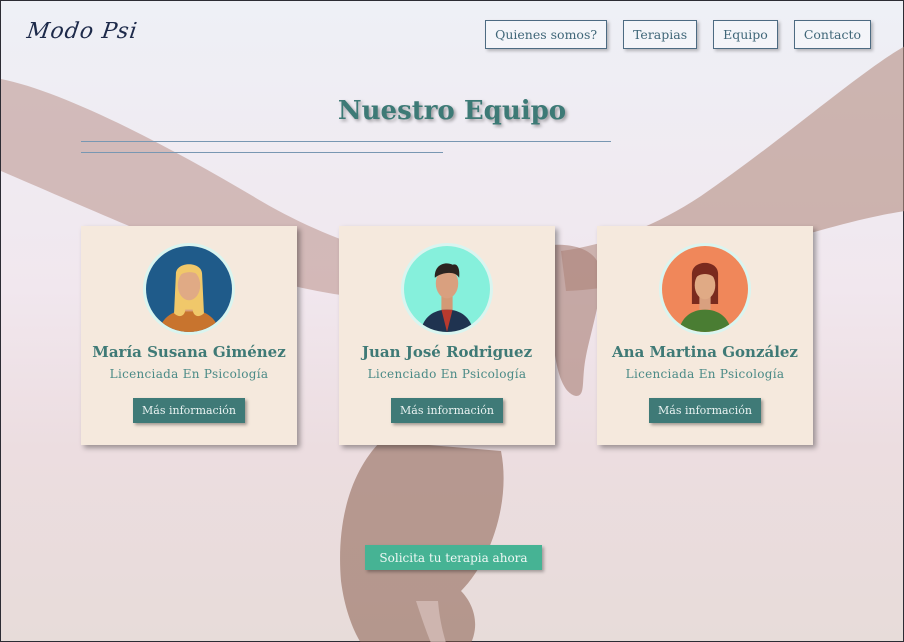  Describe the element at coordinates (189, 352) in the screenshot. I see `member-name: María Susana Giménez` at that location.